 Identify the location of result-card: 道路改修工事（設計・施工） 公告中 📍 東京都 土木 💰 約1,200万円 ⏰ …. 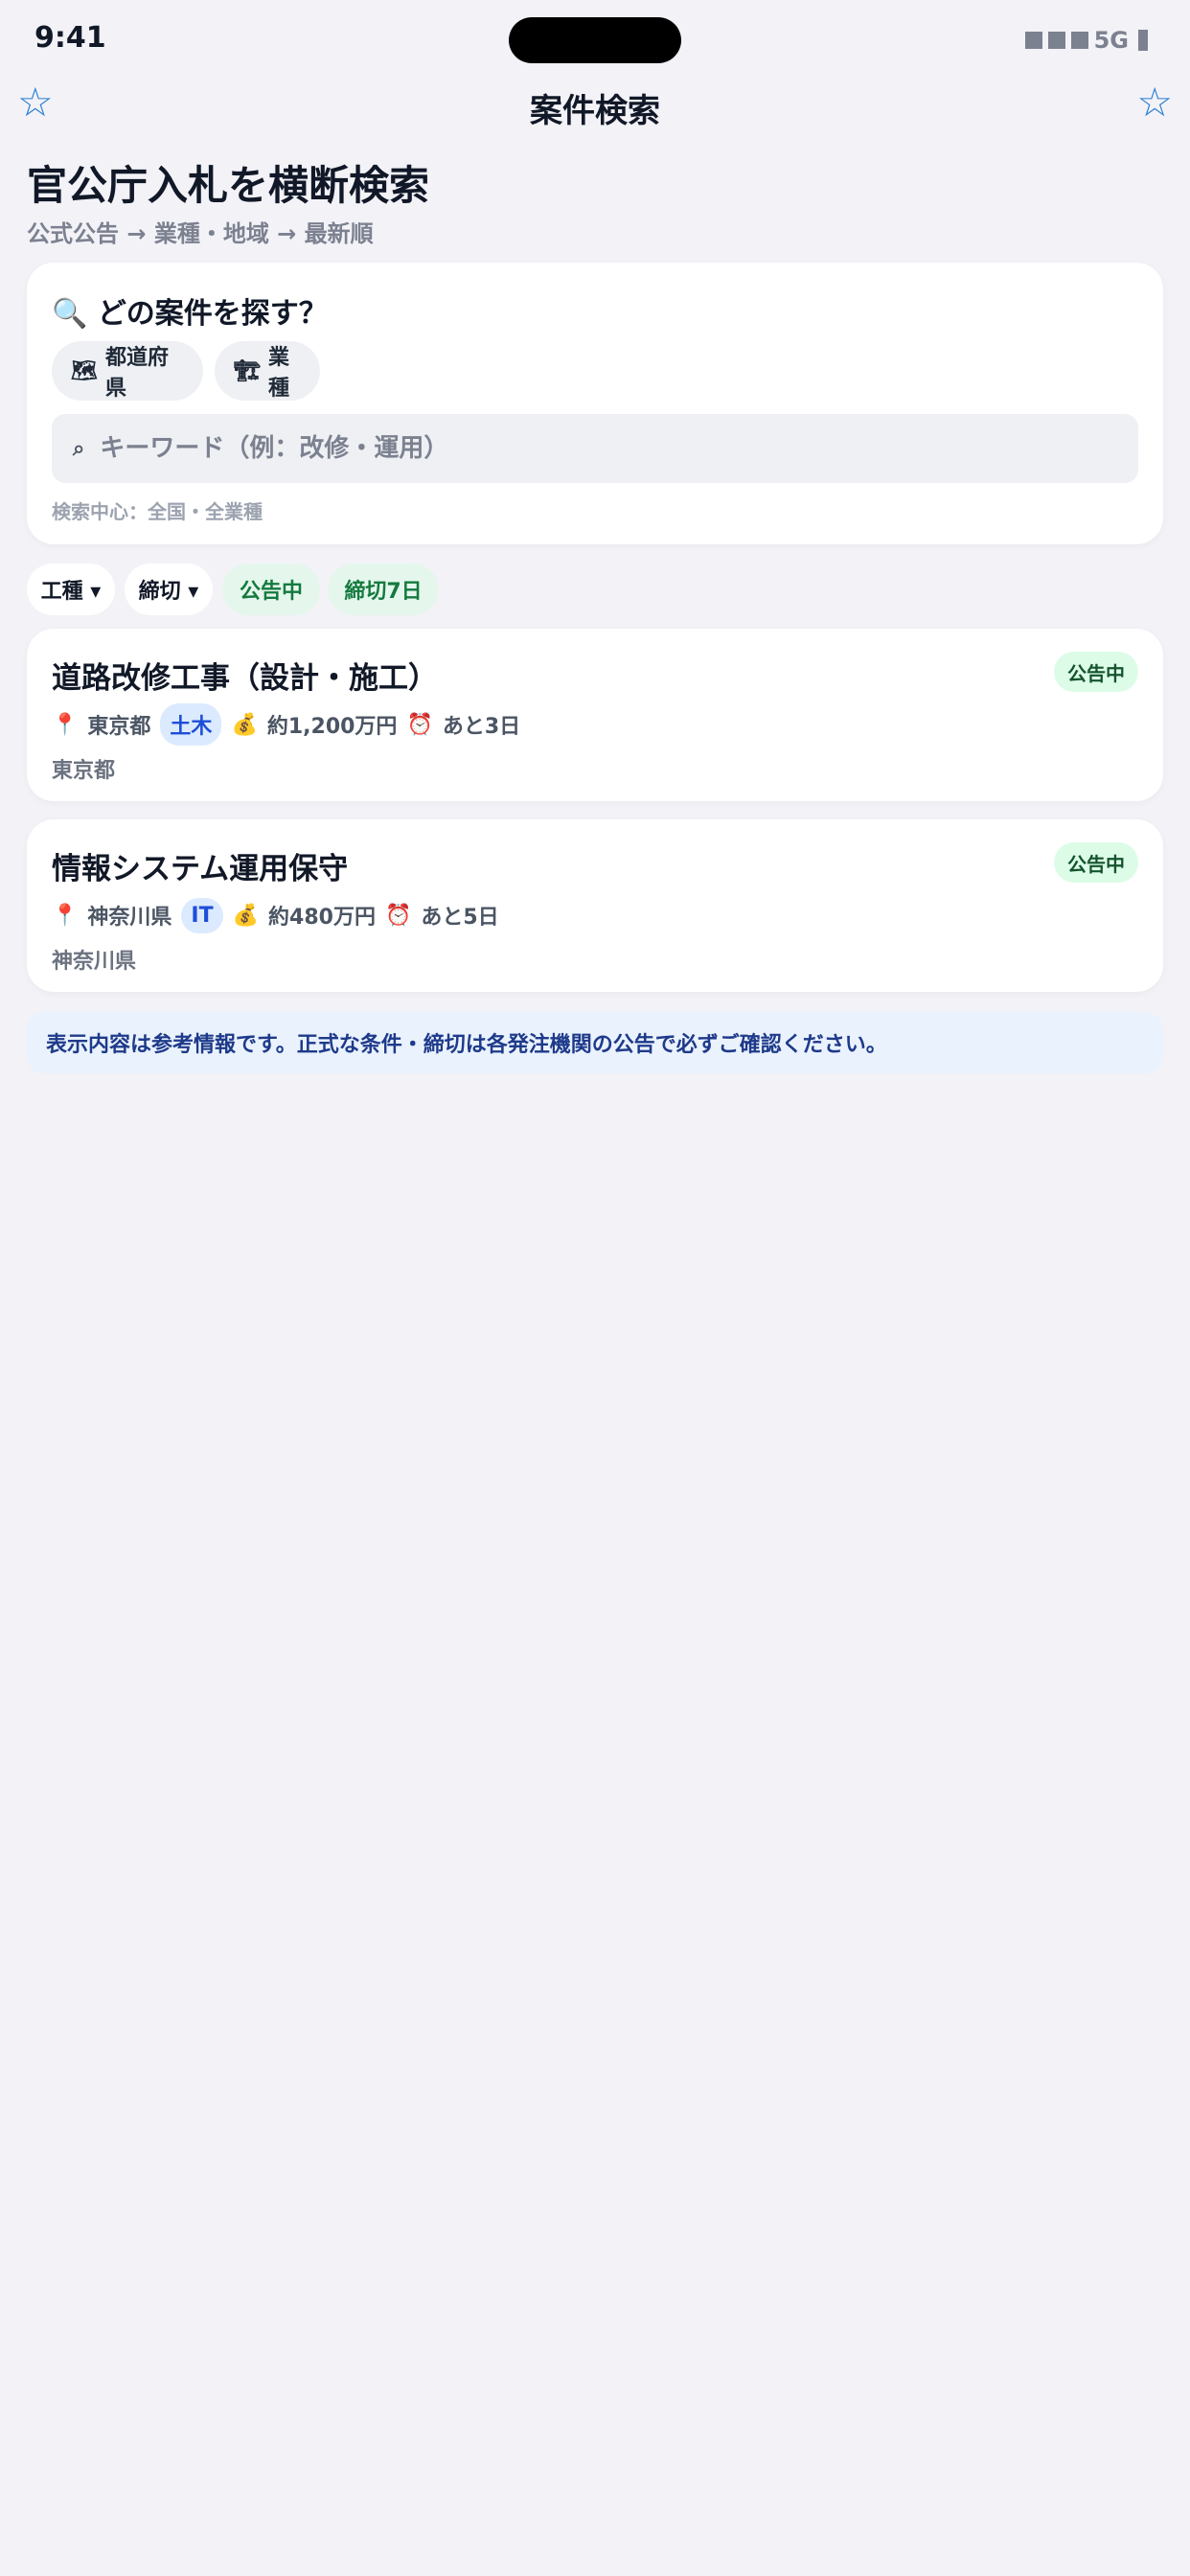
(595, 715).